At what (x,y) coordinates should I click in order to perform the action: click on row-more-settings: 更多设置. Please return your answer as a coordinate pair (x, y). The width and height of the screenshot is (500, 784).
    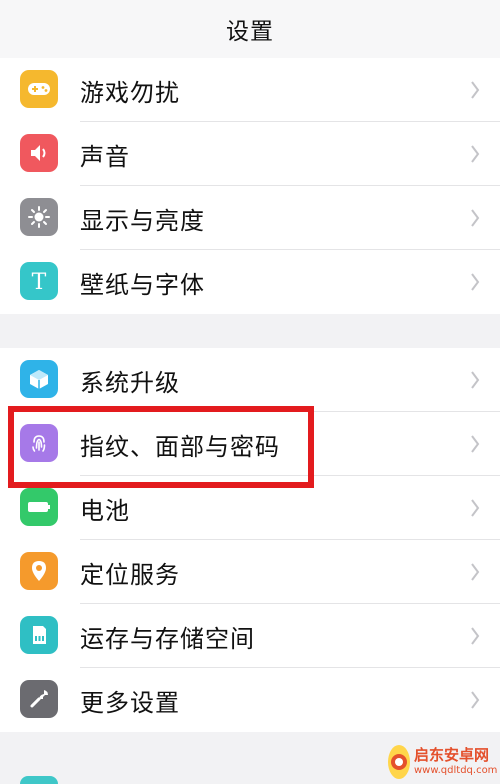
    Looking at the image, I should click on (250, 700).